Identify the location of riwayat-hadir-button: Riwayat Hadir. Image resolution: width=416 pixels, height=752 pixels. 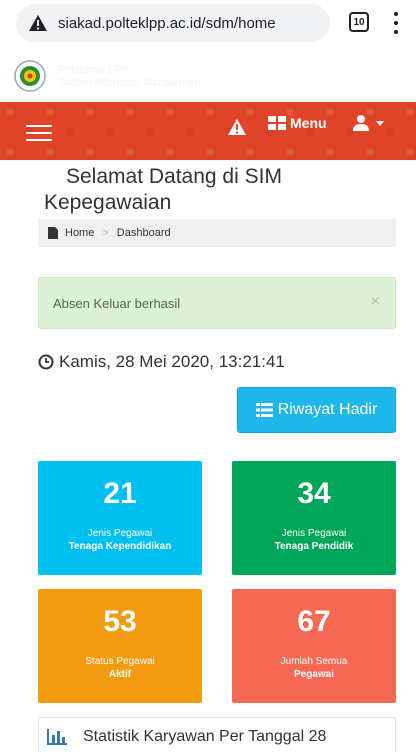
(316, 410).